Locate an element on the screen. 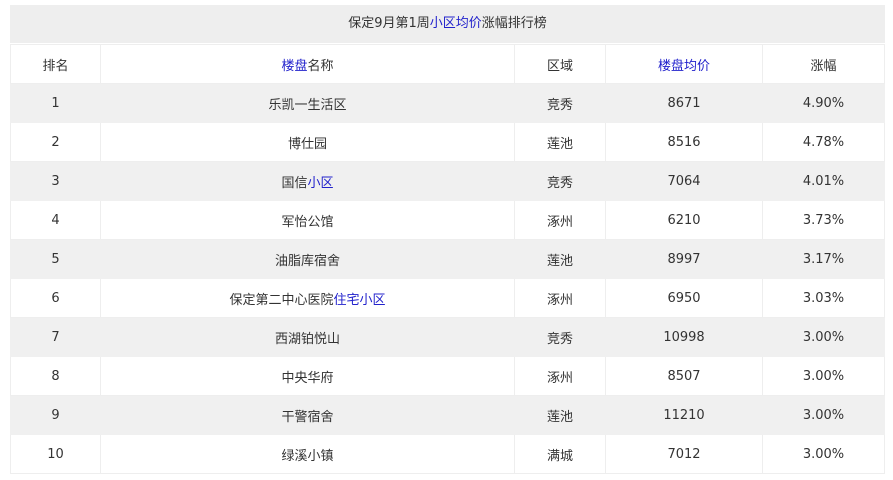  table-row: 1 乐凯一生活区 竞秀 8671 4.90% is located at coordinates (447, 103).